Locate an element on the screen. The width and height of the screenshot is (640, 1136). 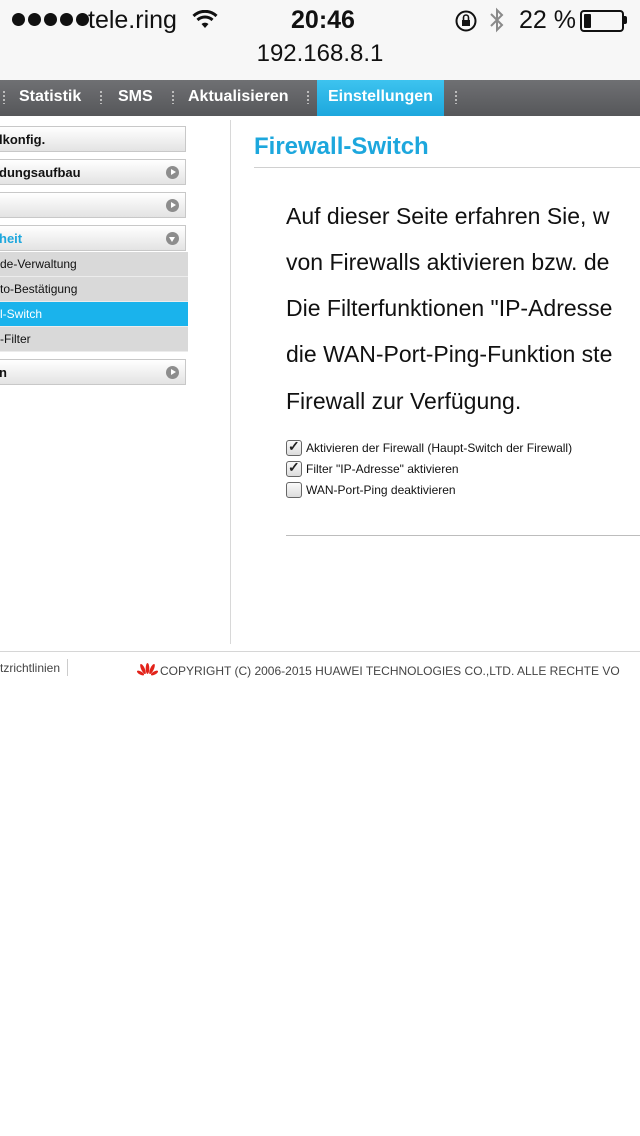
form-divider is located at coordinates (463, 535).